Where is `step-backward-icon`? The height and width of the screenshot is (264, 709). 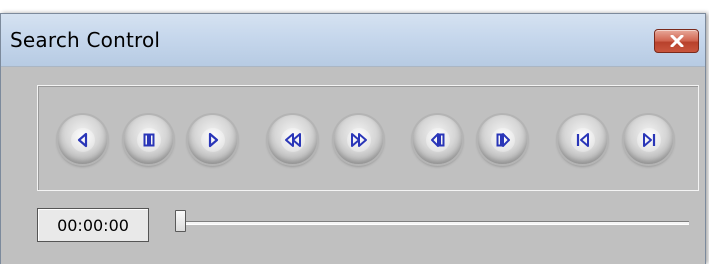 step-backward-icon is located at coordinates (437, 139).